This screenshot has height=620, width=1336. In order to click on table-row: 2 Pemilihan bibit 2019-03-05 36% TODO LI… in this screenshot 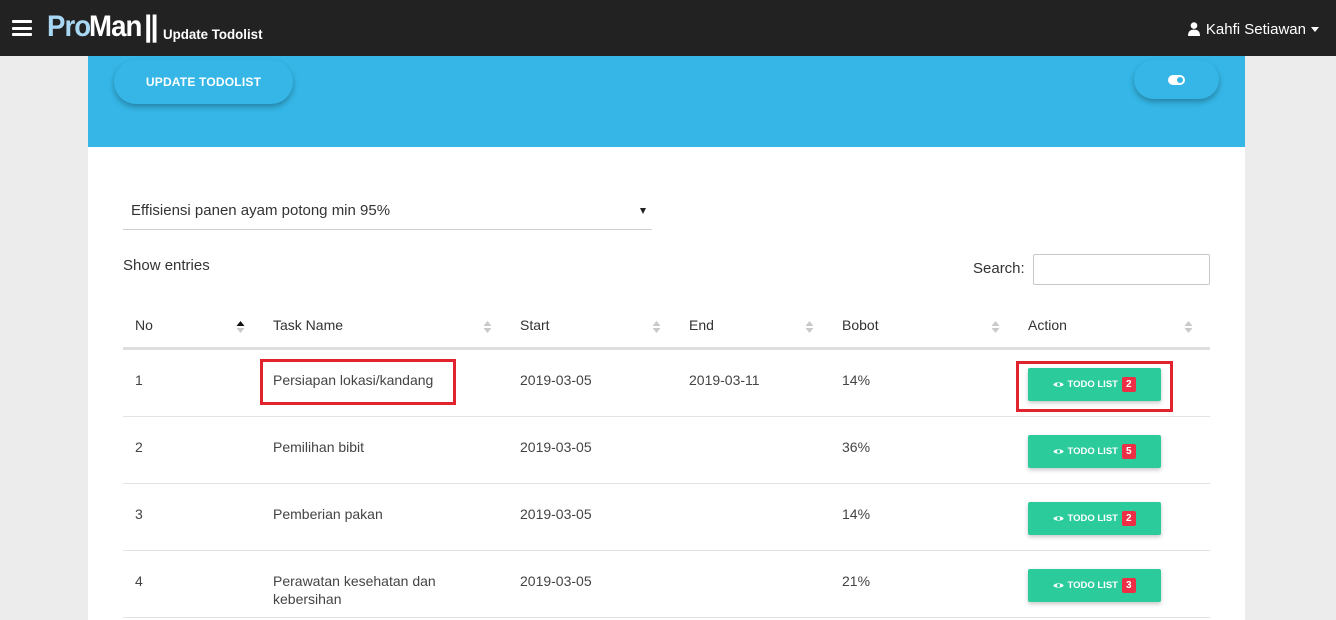, I will do `click(666, 450)`.